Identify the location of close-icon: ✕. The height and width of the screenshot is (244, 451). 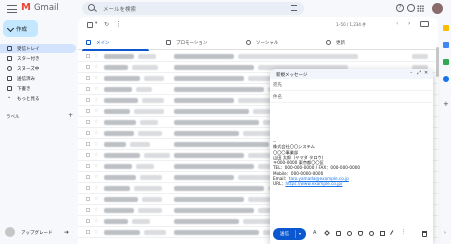
(426, 73).